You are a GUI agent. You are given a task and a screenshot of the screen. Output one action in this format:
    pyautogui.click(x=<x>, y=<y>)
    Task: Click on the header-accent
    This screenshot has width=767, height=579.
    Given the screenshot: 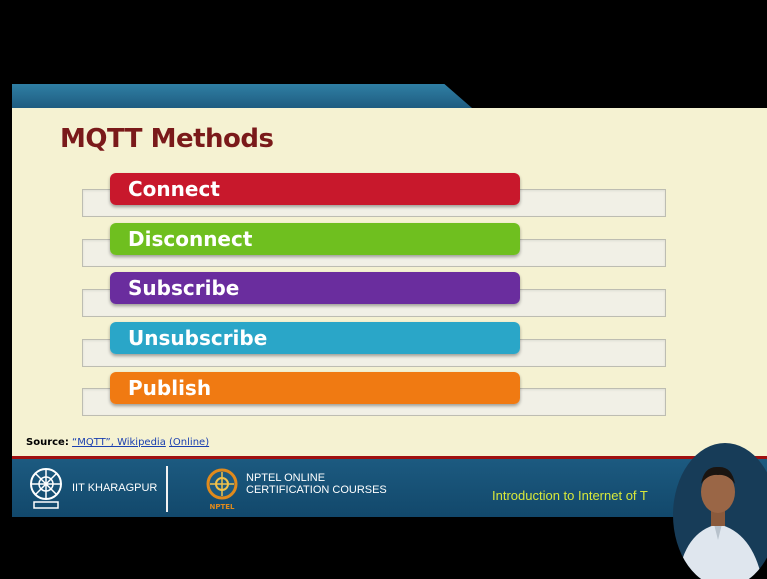 What is the action you would take?
    pyautogui.click(x=242, y=96)
    